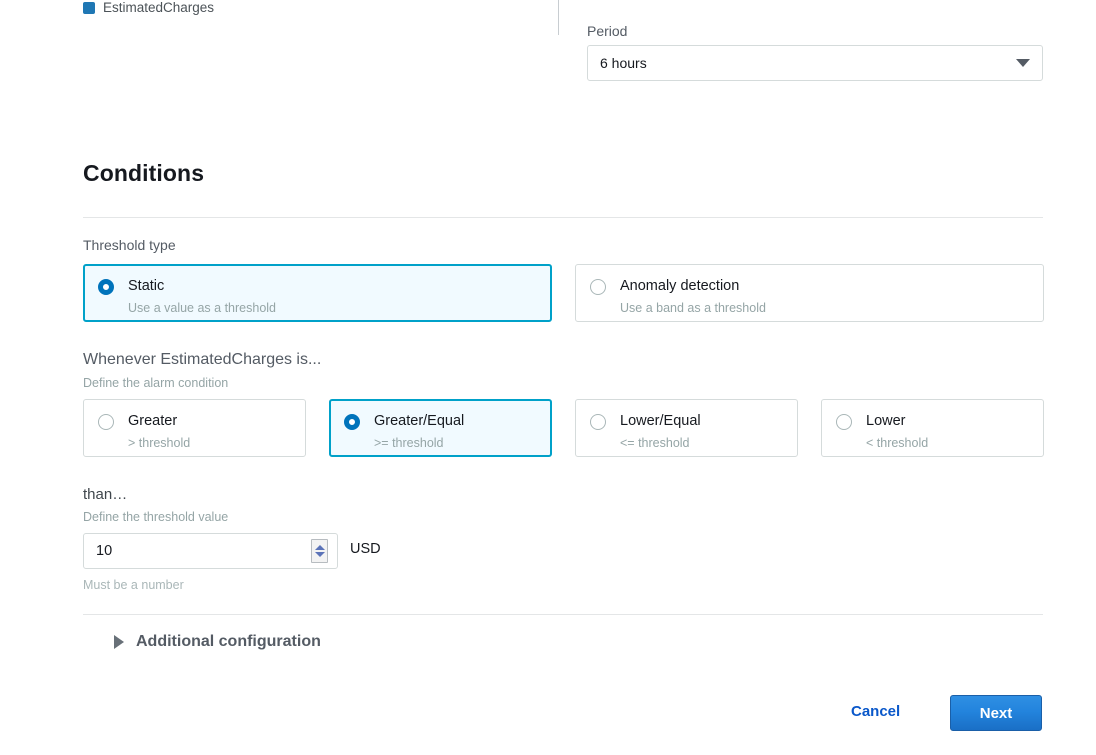 The image size is (1096, 755). What do you see at coordinates (932, 428) in the screenshot?
I see `comparison-option-lower: Lower < threshold` at bounding box center [932, 428].